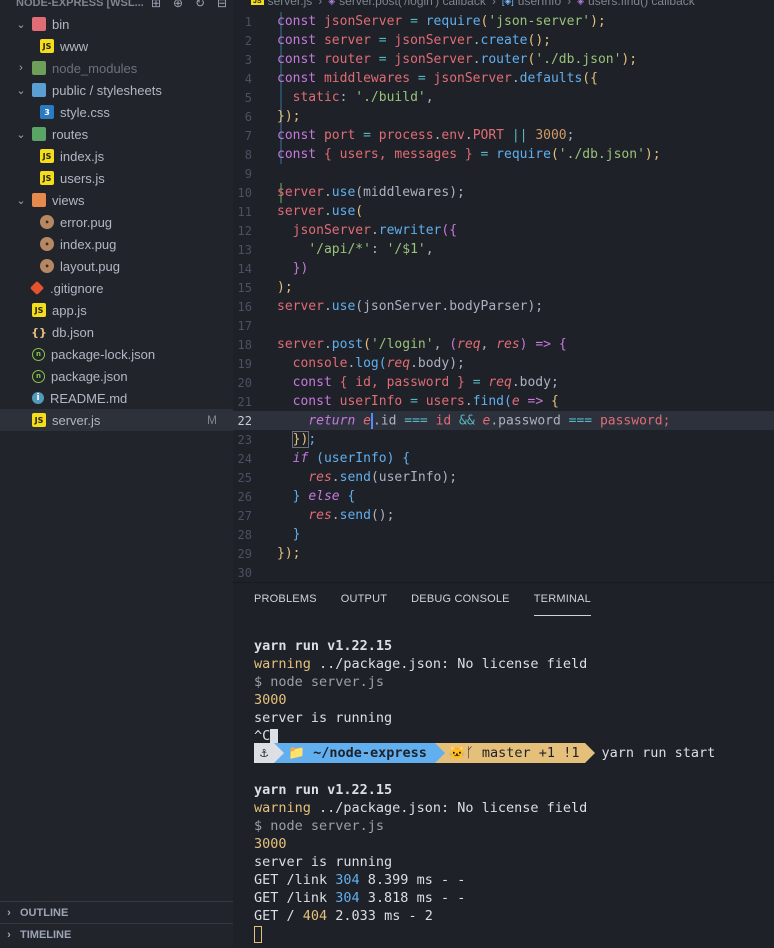 This screenshot has width=774, height=948. Describe the element at coordinates (116, 266) in the screenshot. I see `tree-file-layout-pug: • layout.pug` at that location.